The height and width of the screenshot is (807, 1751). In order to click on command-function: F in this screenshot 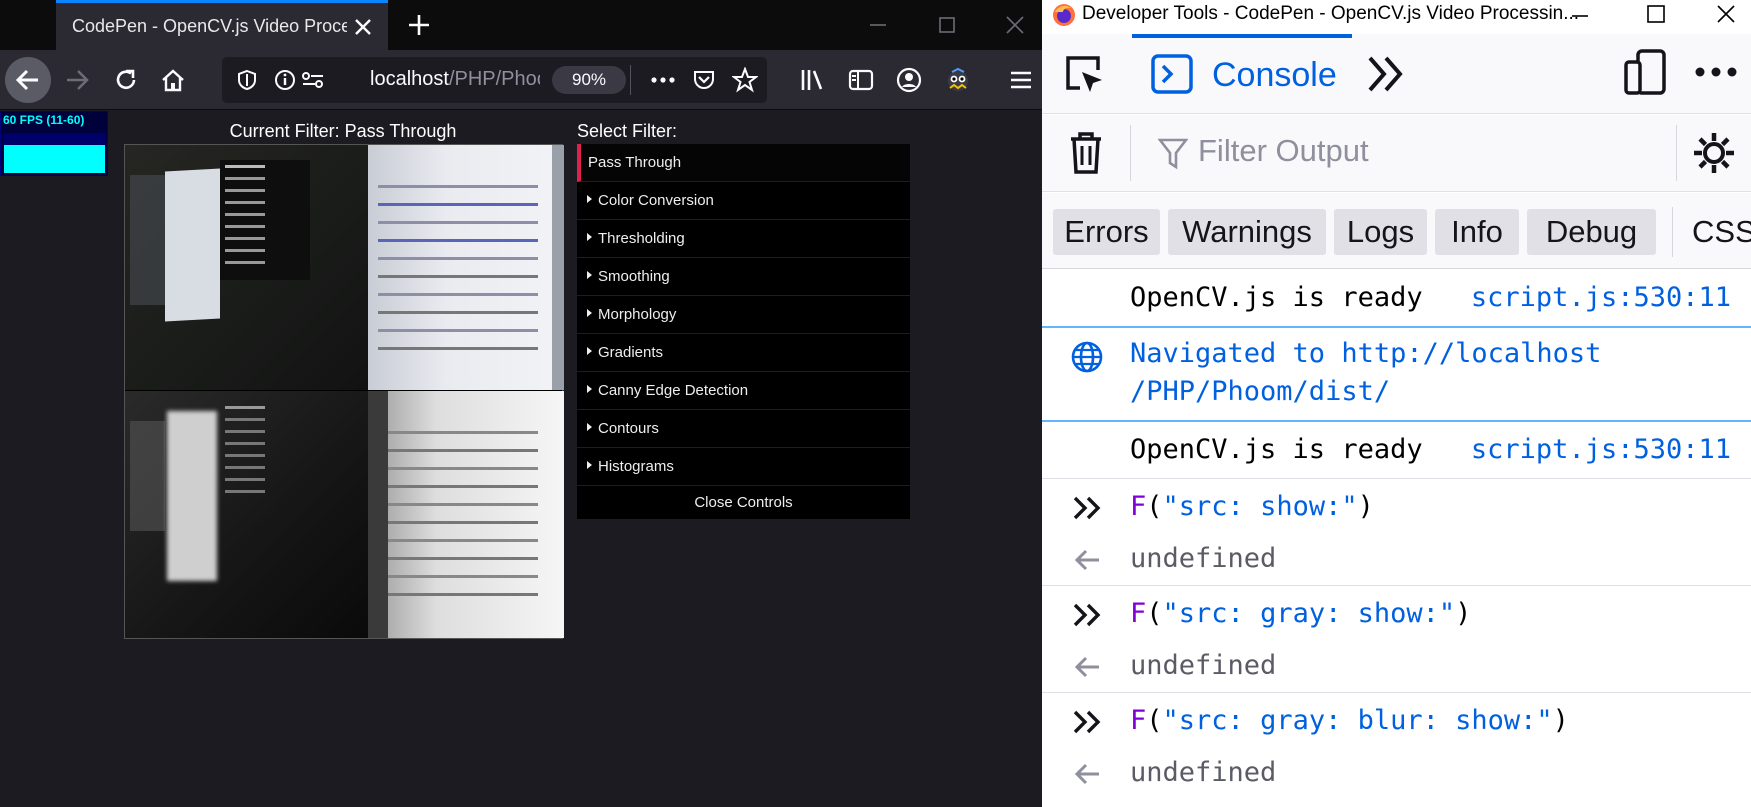, I will do `click(1138, 506)`.